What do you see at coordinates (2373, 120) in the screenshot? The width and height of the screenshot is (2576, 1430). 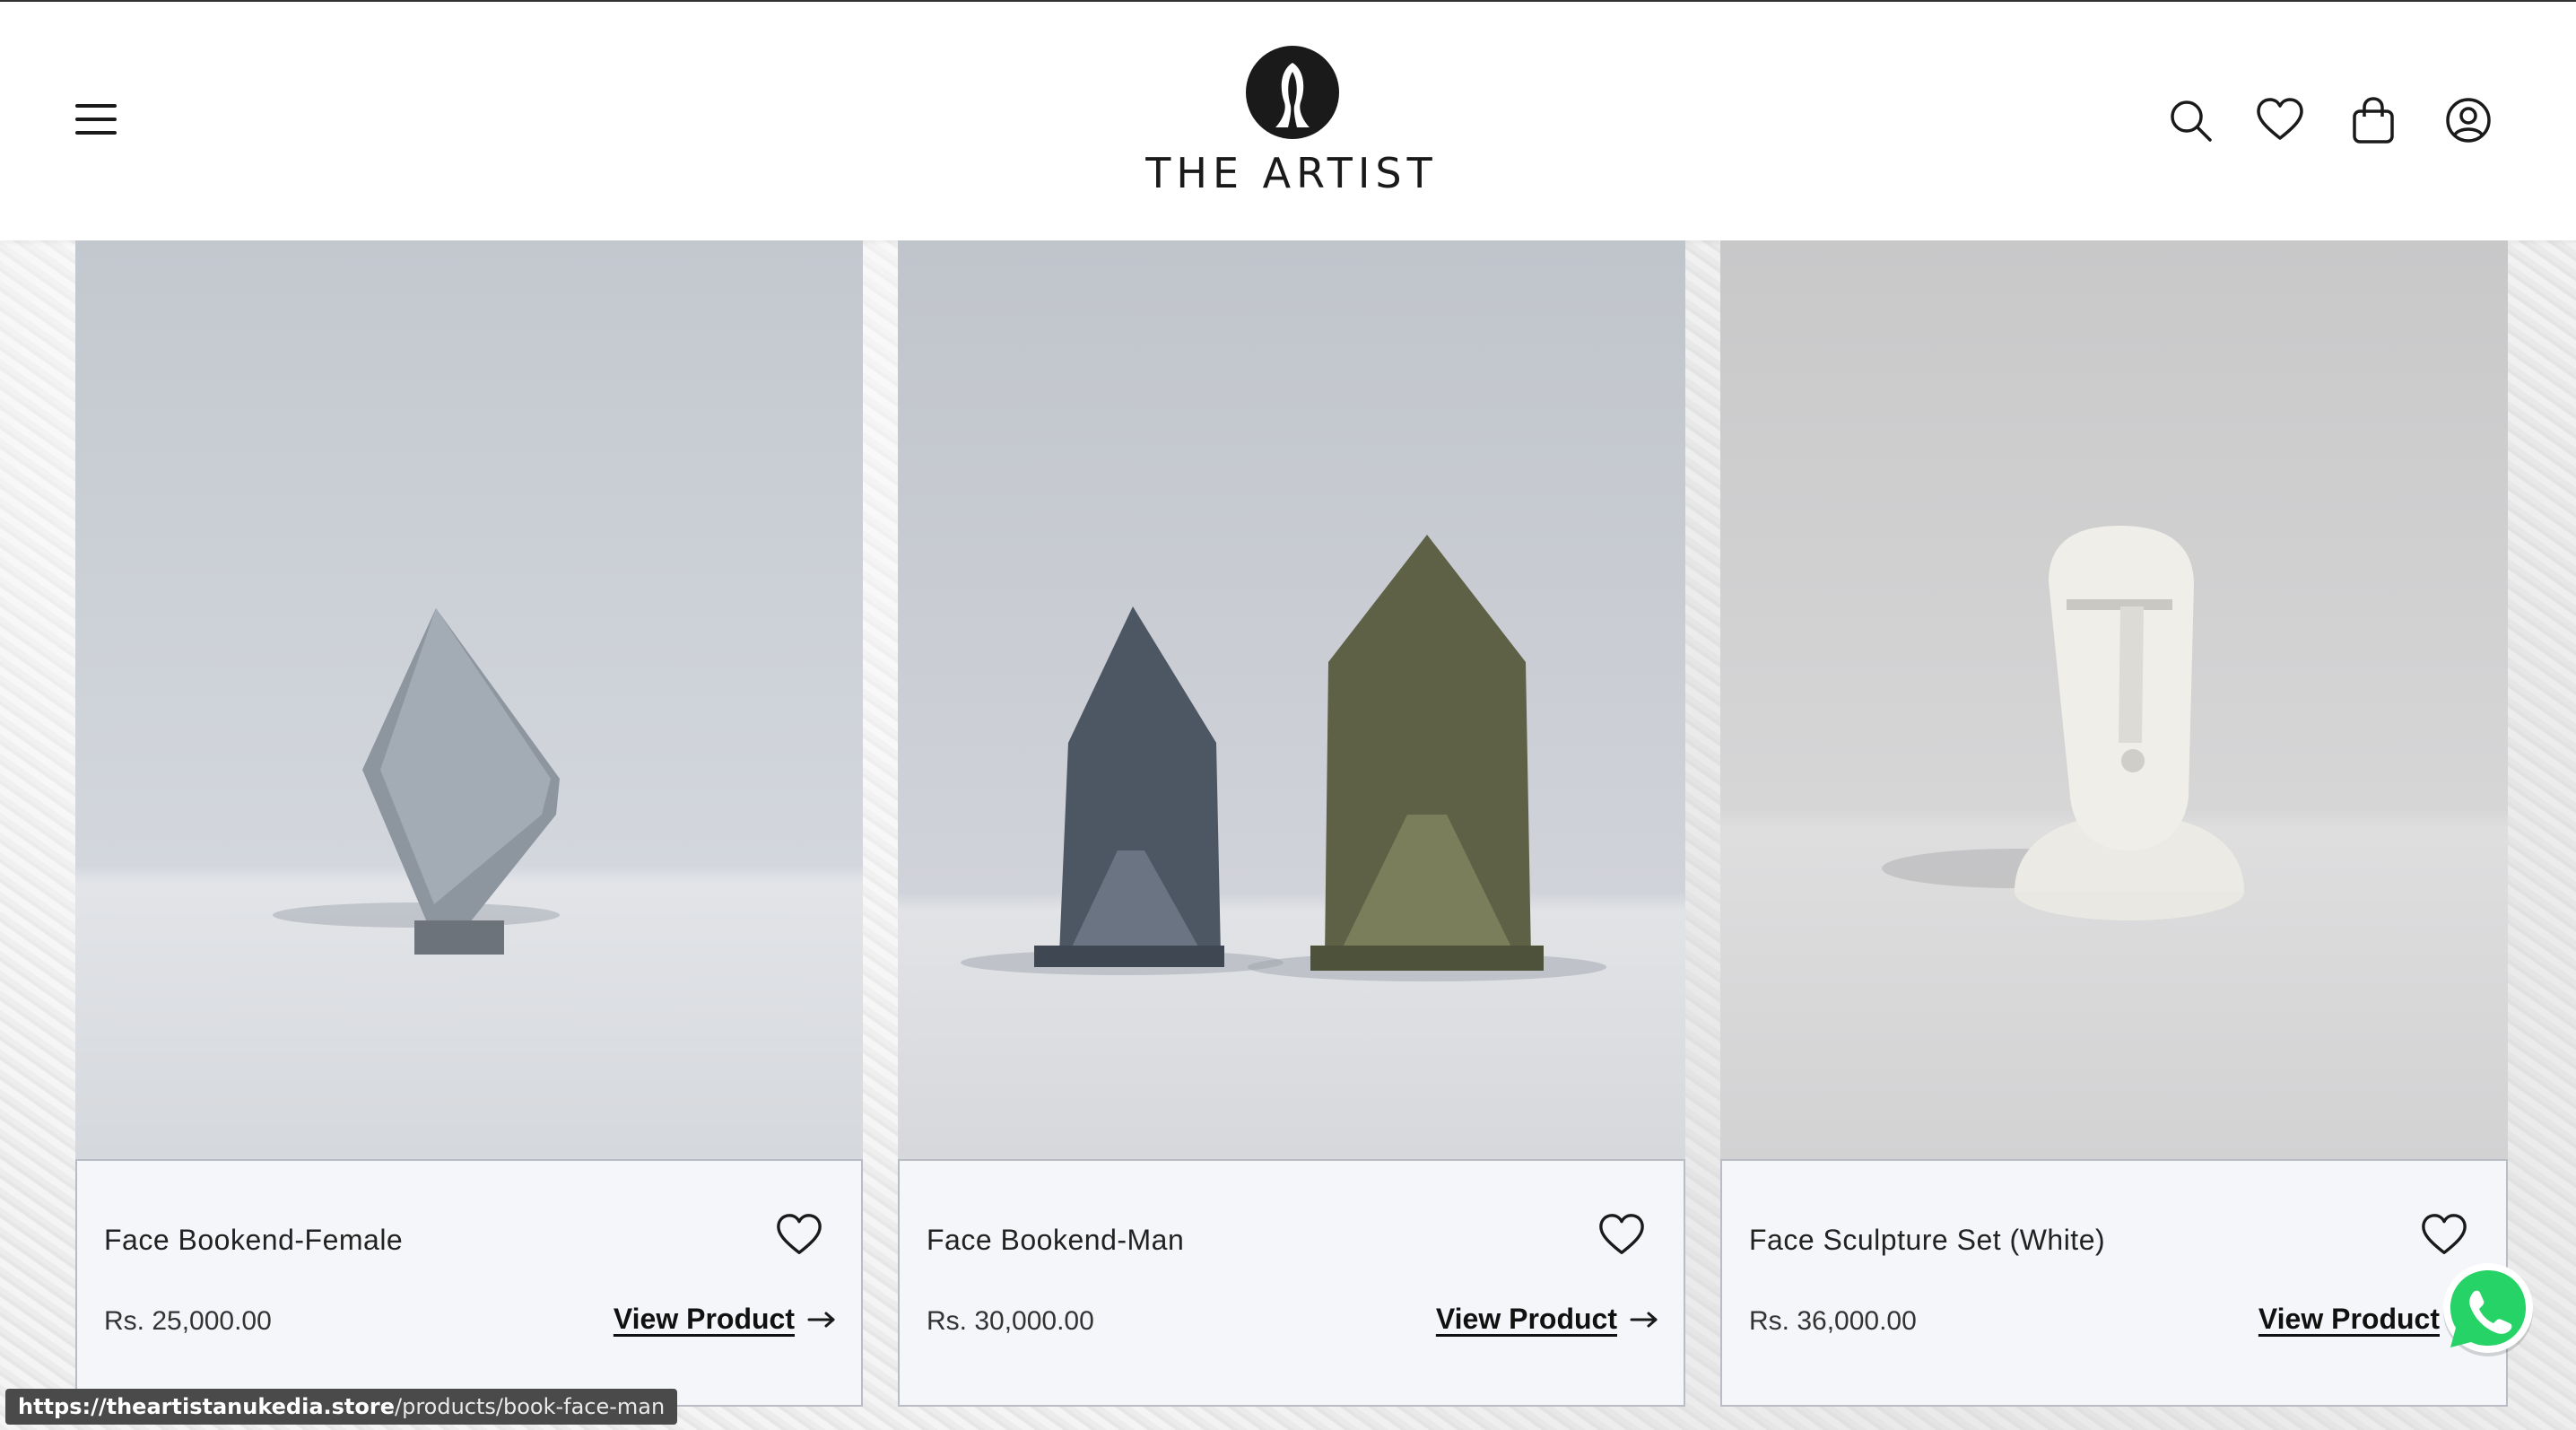 I see `shopping-bag-icon` at bounding box center [2373, 120].